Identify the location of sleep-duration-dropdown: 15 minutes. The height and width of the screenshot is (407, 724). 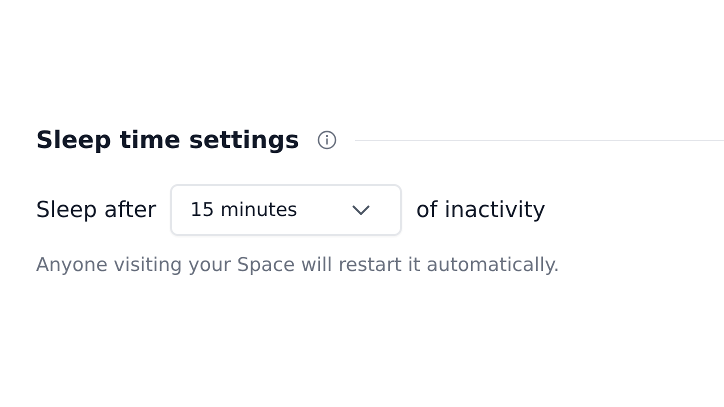
(286, 210).